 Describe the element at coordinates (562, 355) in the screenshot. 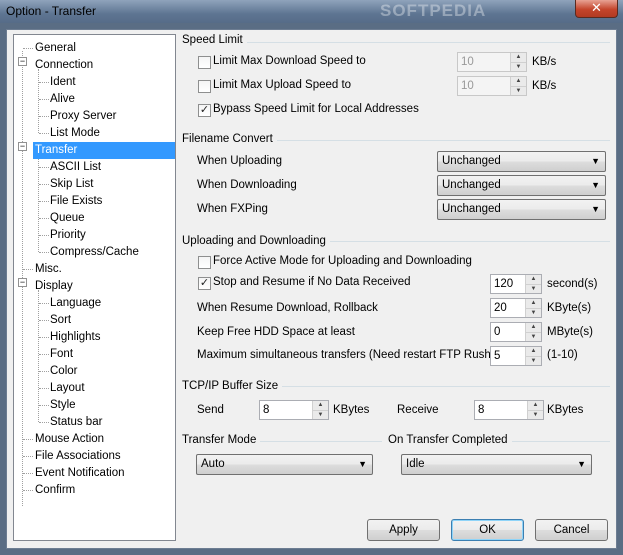

I see `max-transfers-range: (1-10)` at that location.